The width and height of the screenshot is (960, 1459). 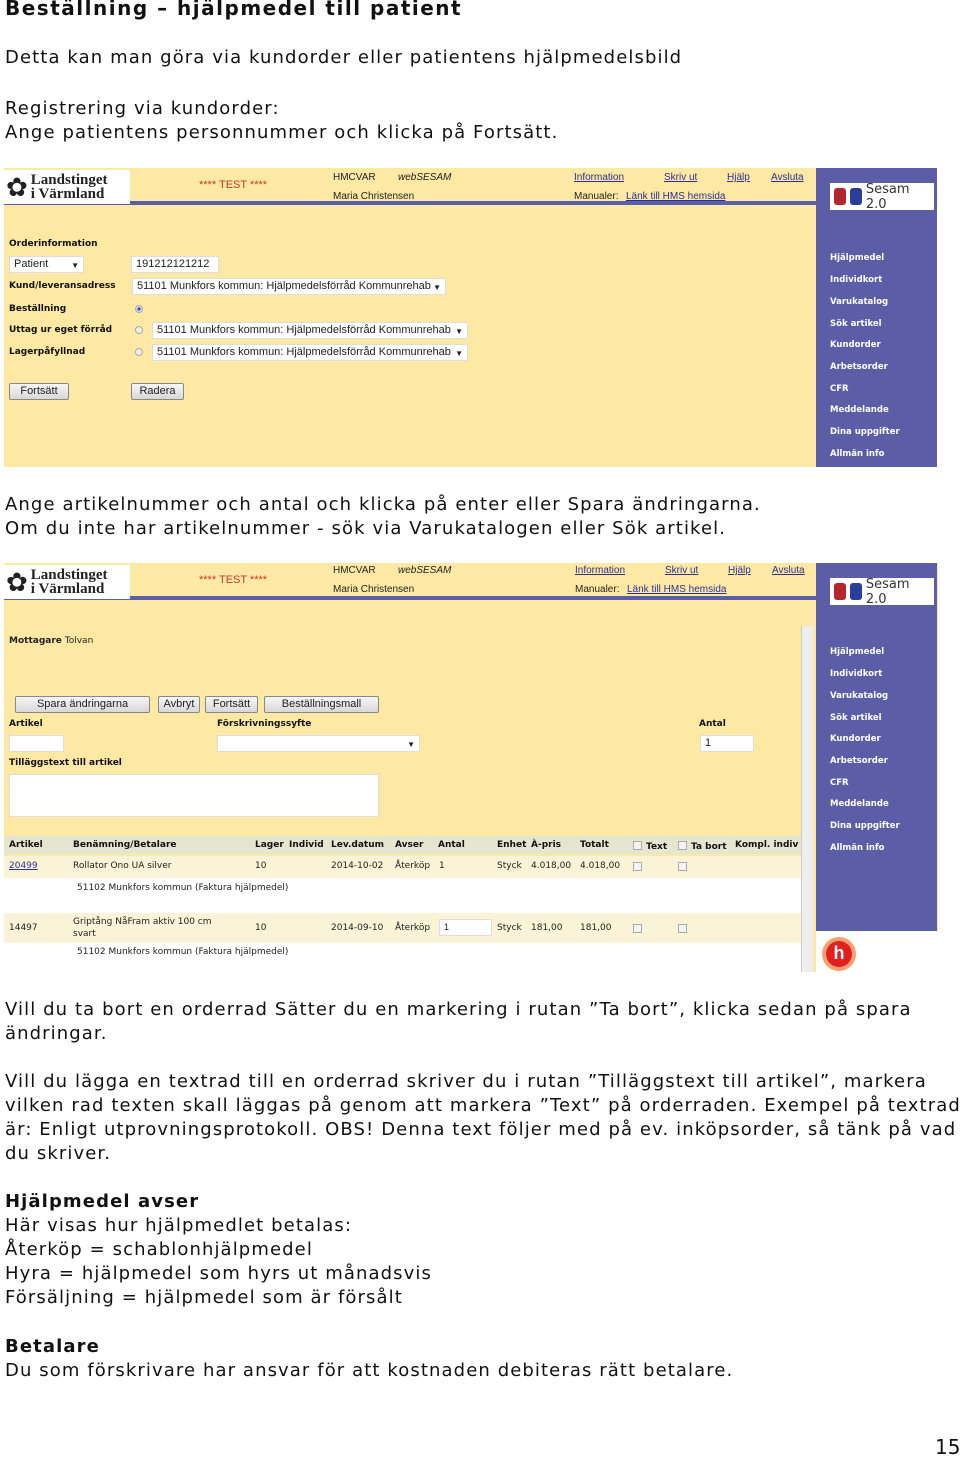 What do you see at coordinates (354, 177) in the screenshot?
I see `user-code: HMCVAR` at bounding box center [354, 177].